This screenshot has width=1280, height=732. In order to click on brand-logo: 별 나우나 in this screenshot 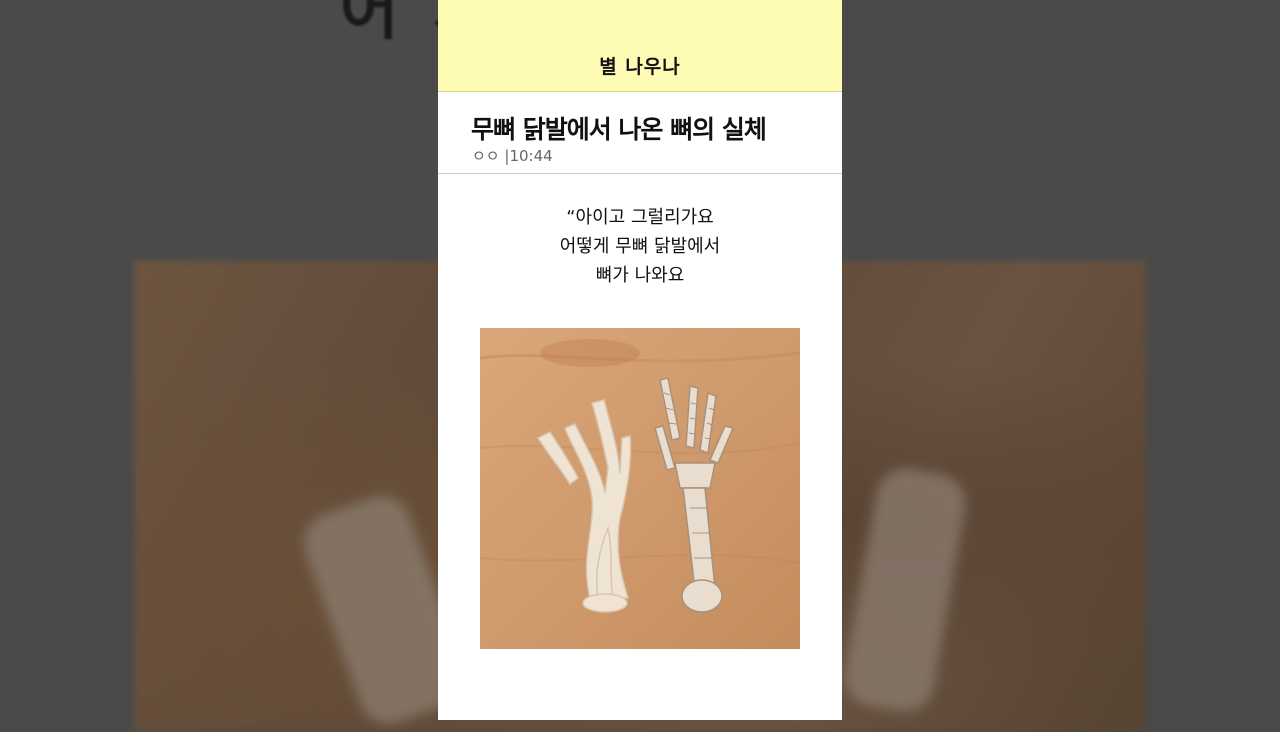, I will do `click(640, 65)`.